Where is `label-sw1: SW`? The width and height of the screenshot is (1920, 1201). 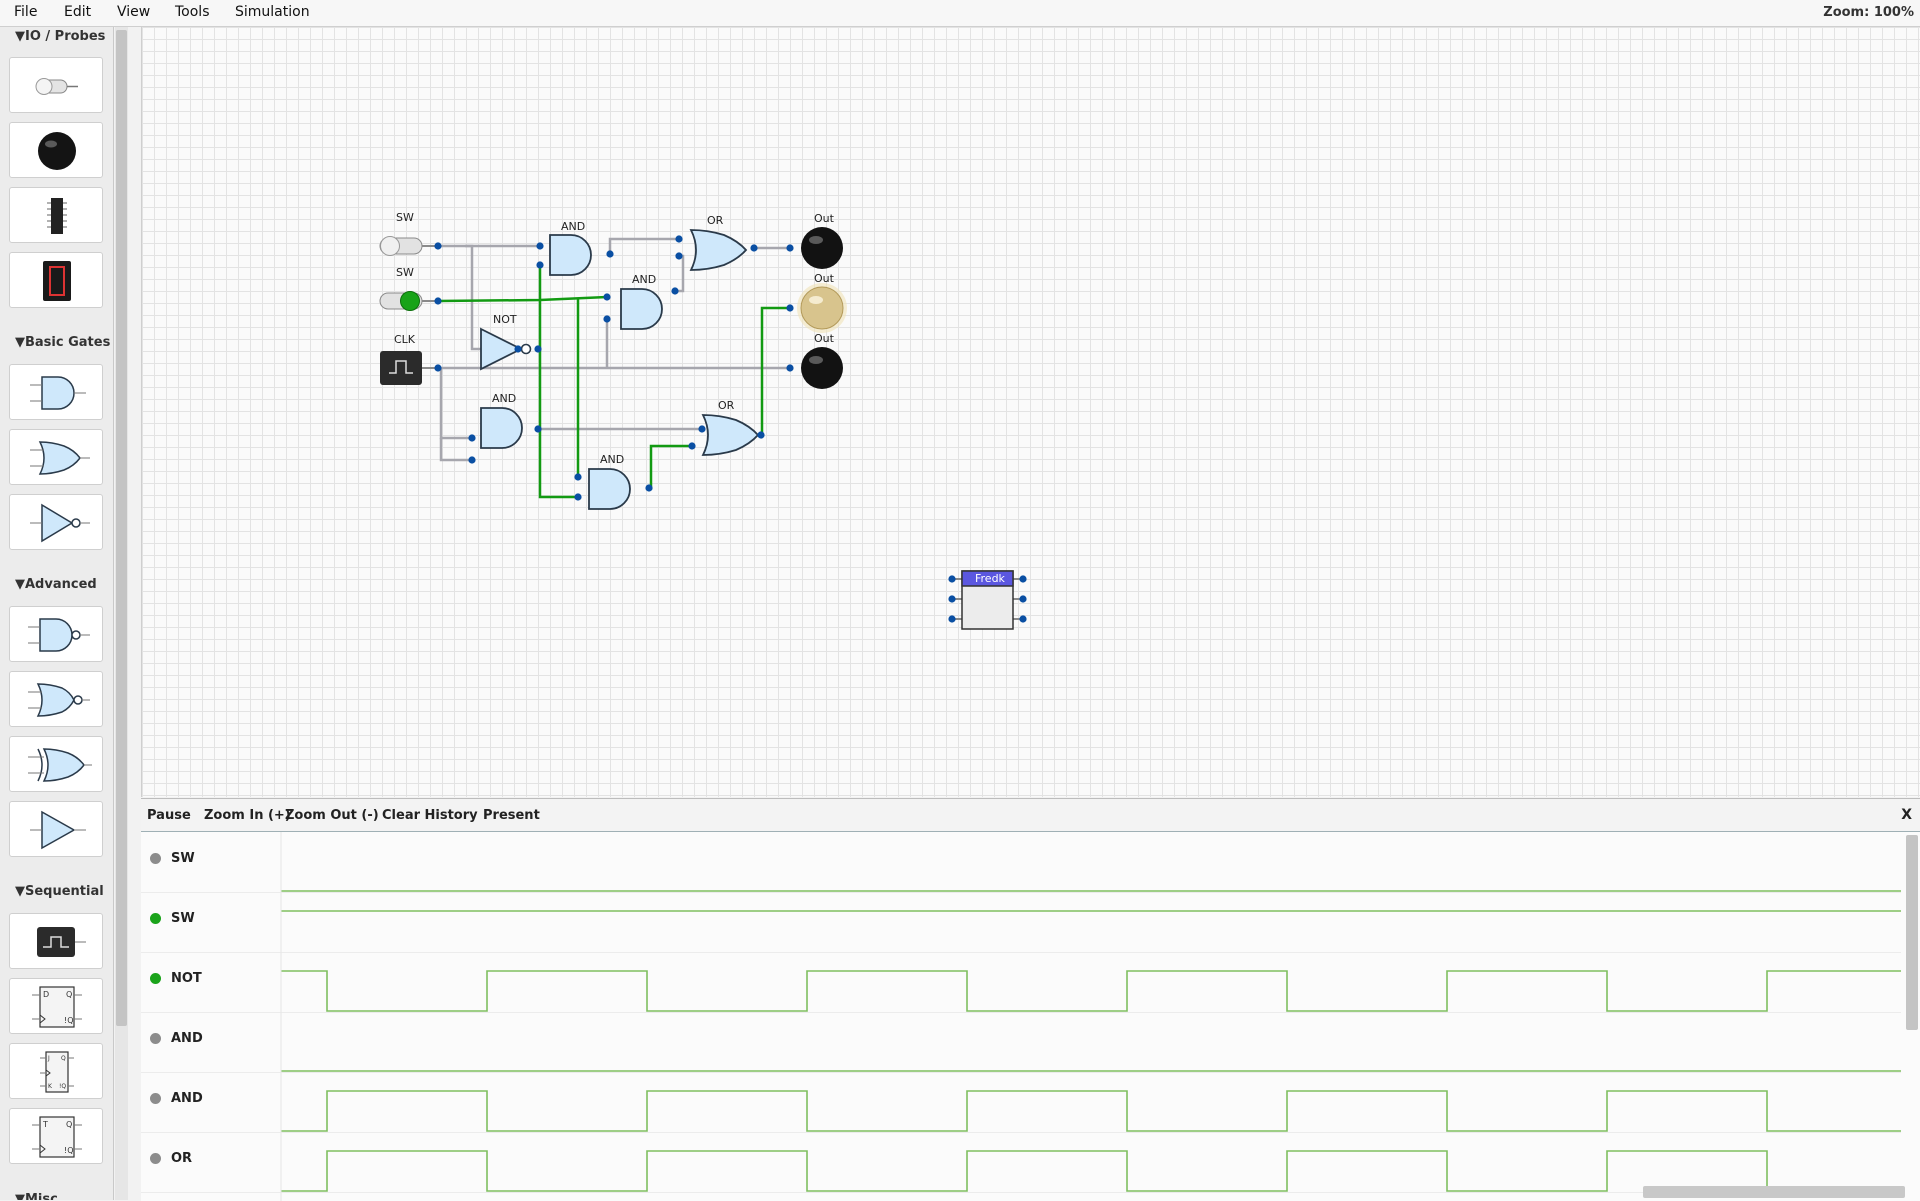 label-sw1: SW is located at coordinates (405, 217).